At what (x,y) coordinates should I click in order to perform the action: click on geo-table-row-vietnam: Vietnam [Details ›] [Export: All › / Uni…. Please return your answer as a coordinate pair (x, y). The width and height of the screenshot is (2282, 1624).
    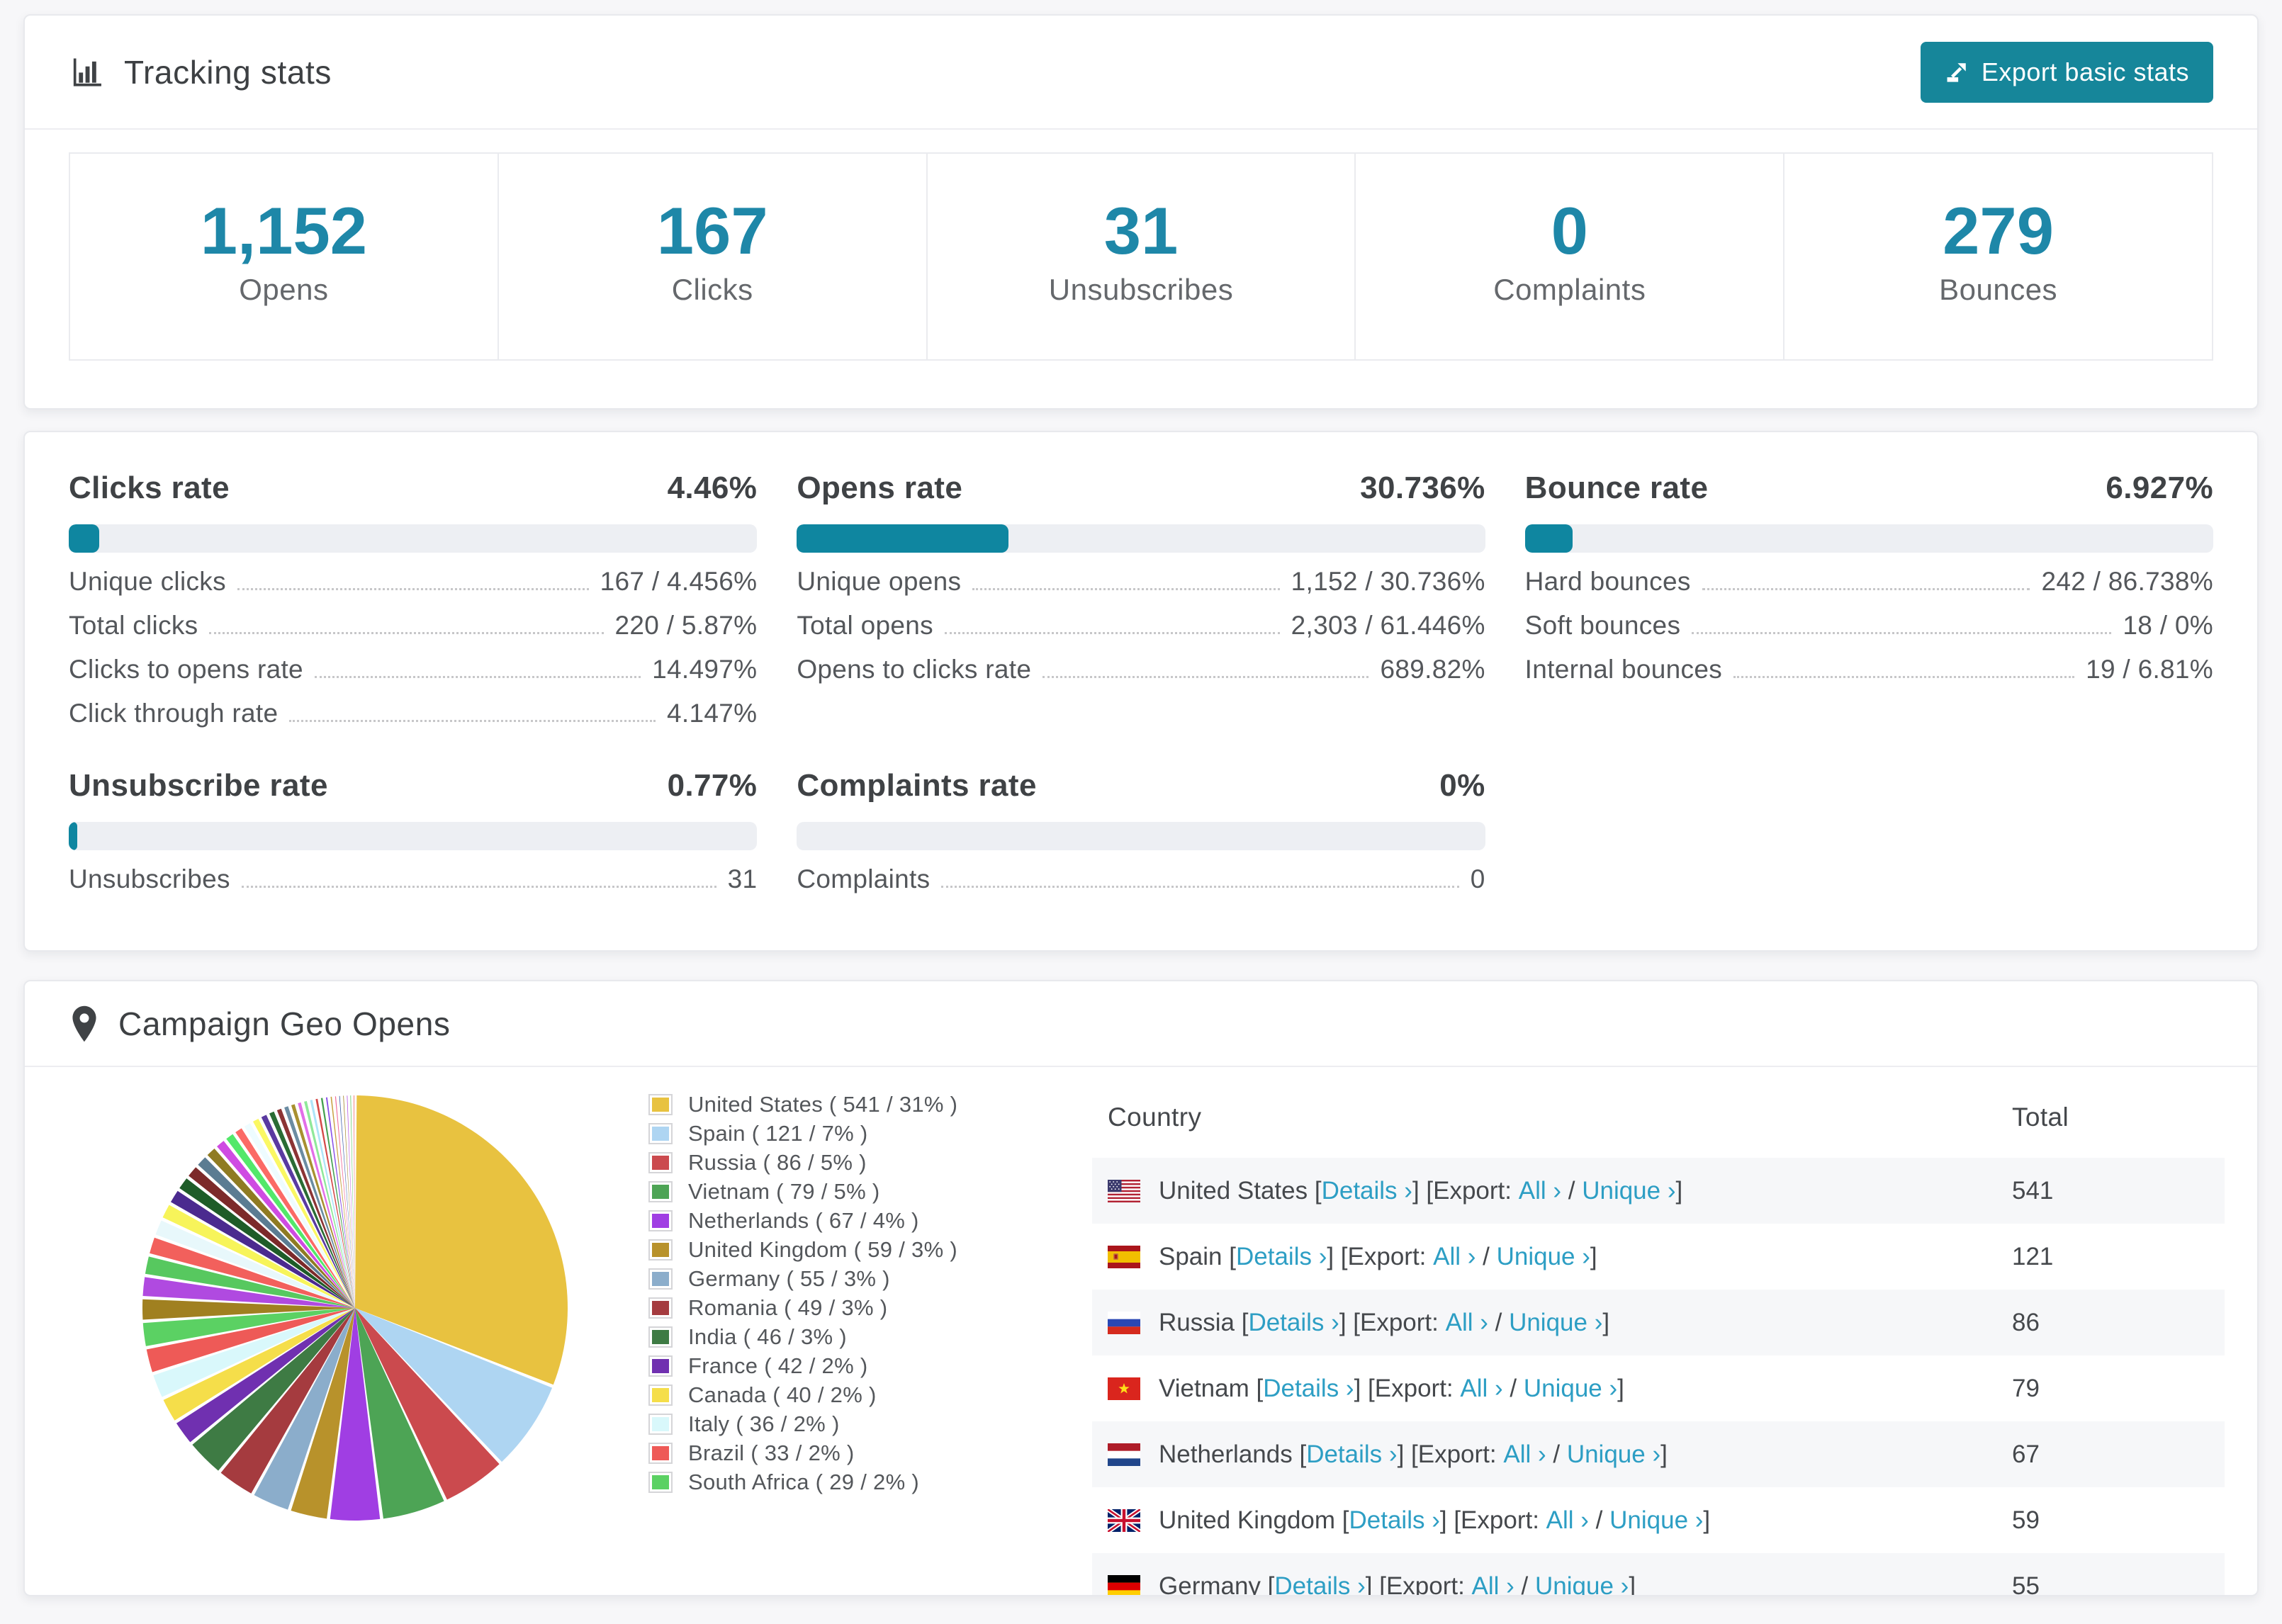
    Looking at the image, I should click on (1658, 1388).